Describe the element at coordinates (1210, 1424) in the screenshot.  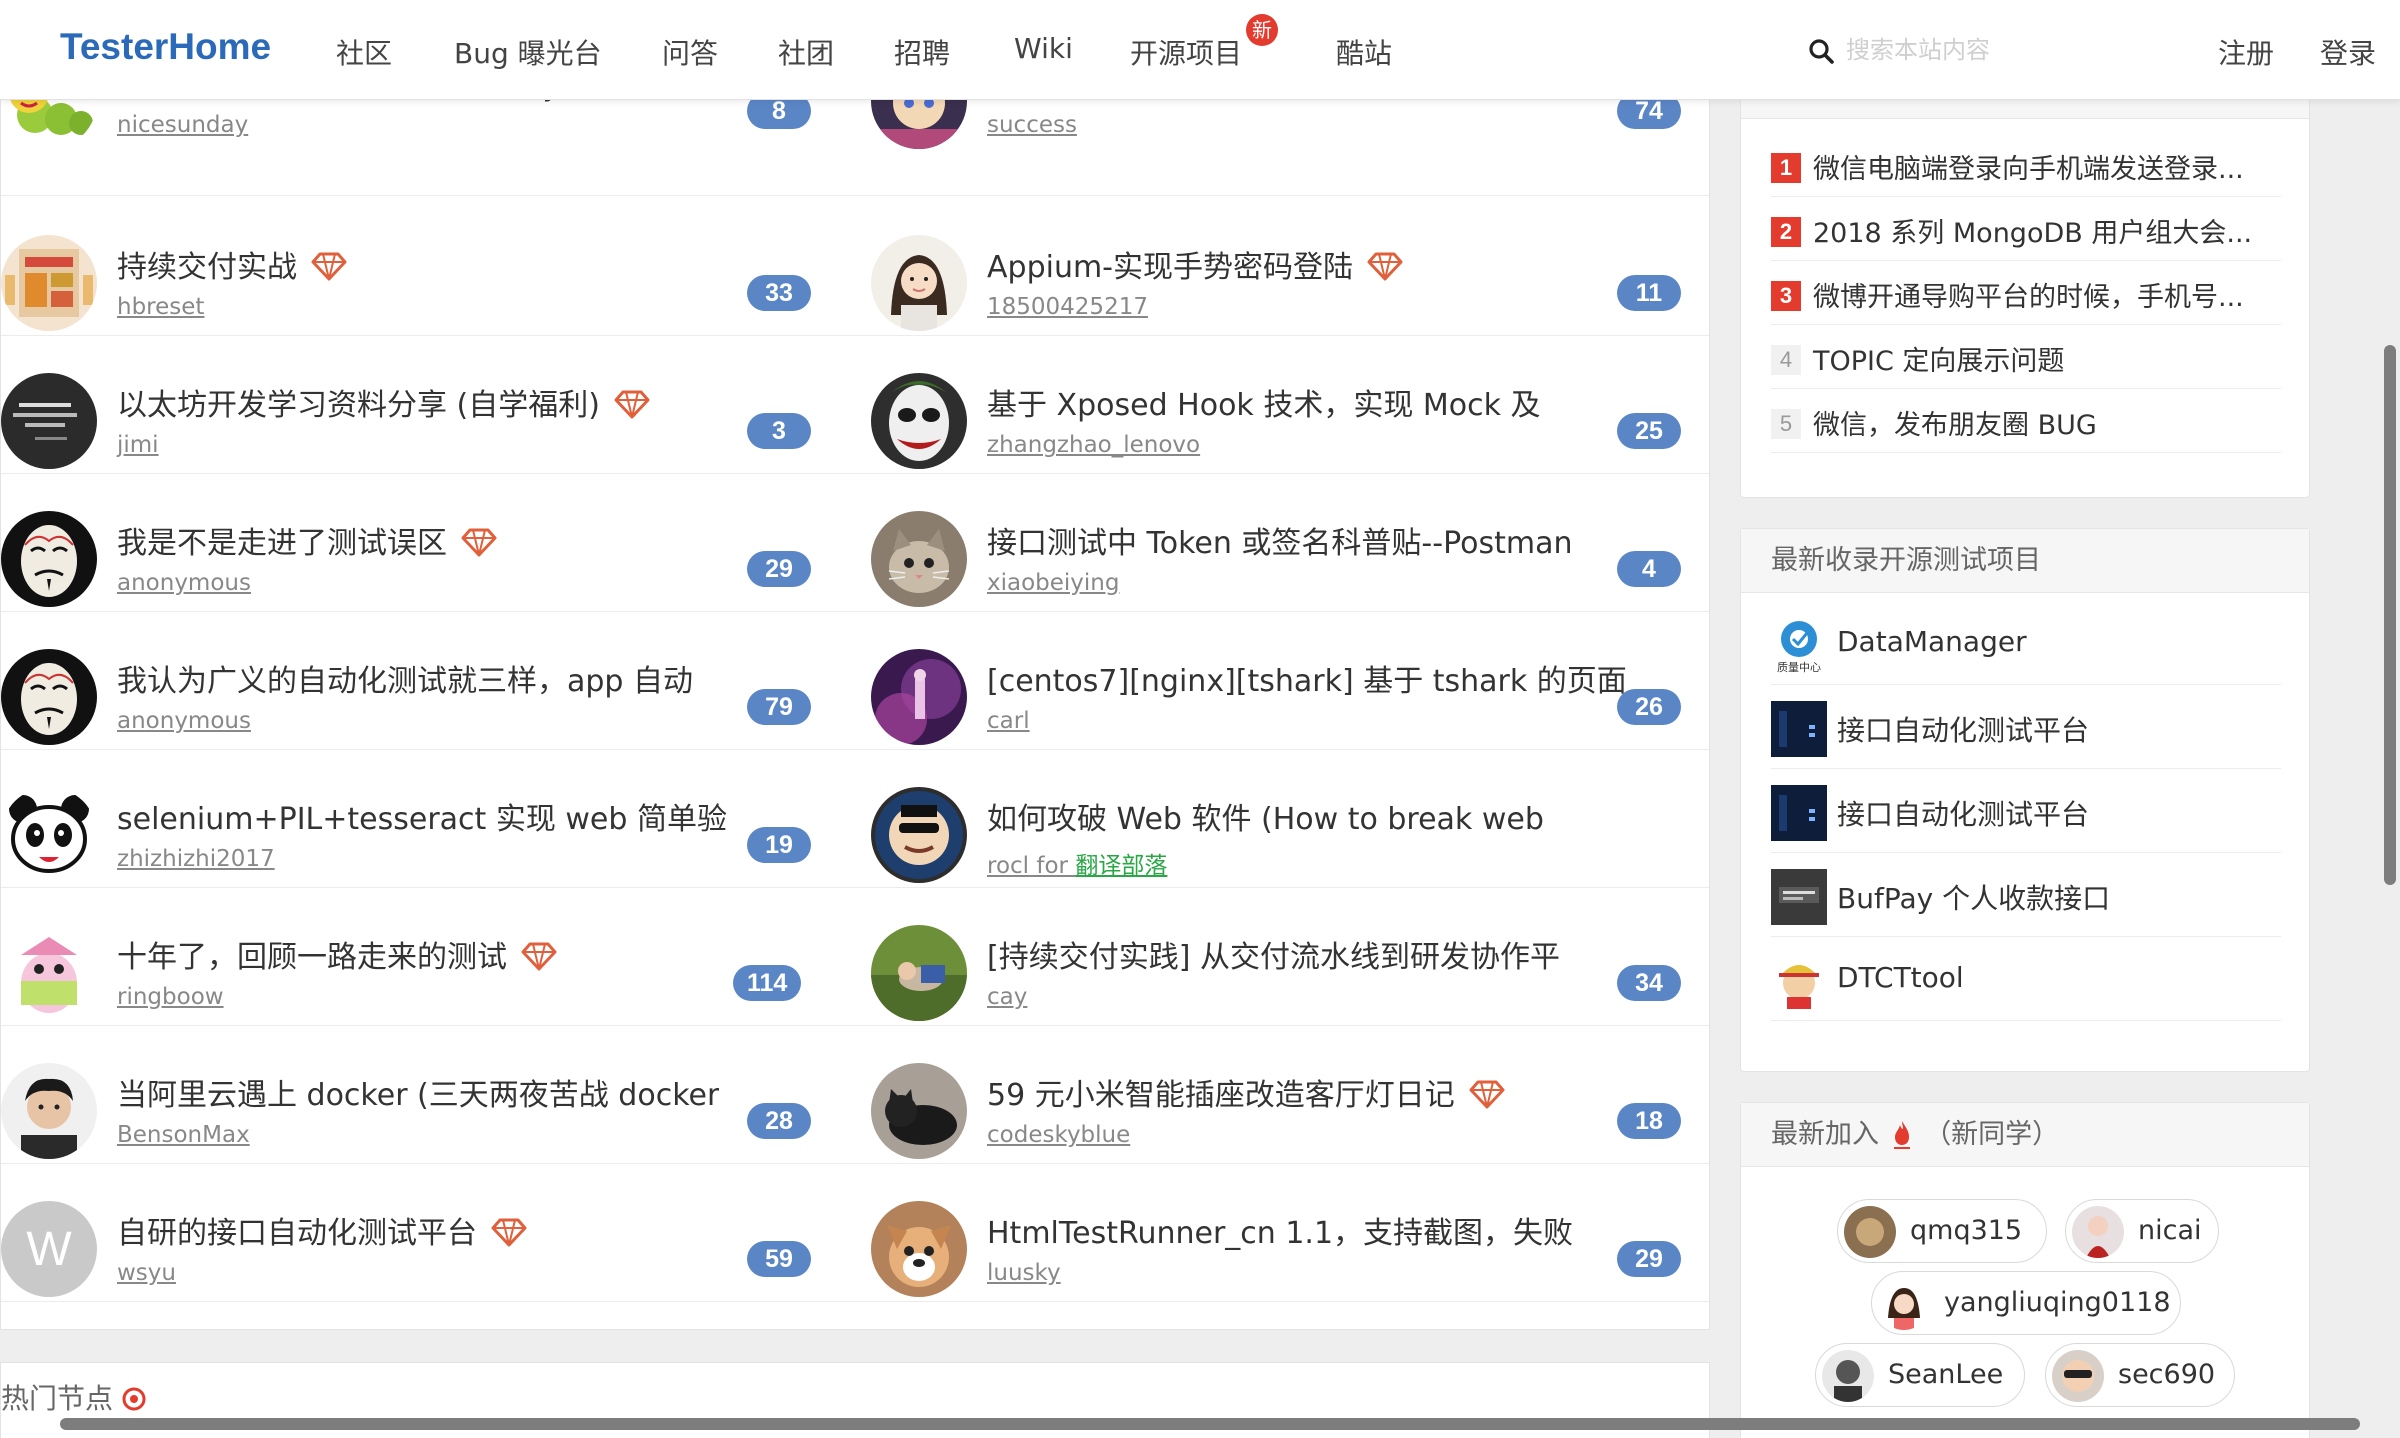
I see `horizontal-scrollbar` at that location.